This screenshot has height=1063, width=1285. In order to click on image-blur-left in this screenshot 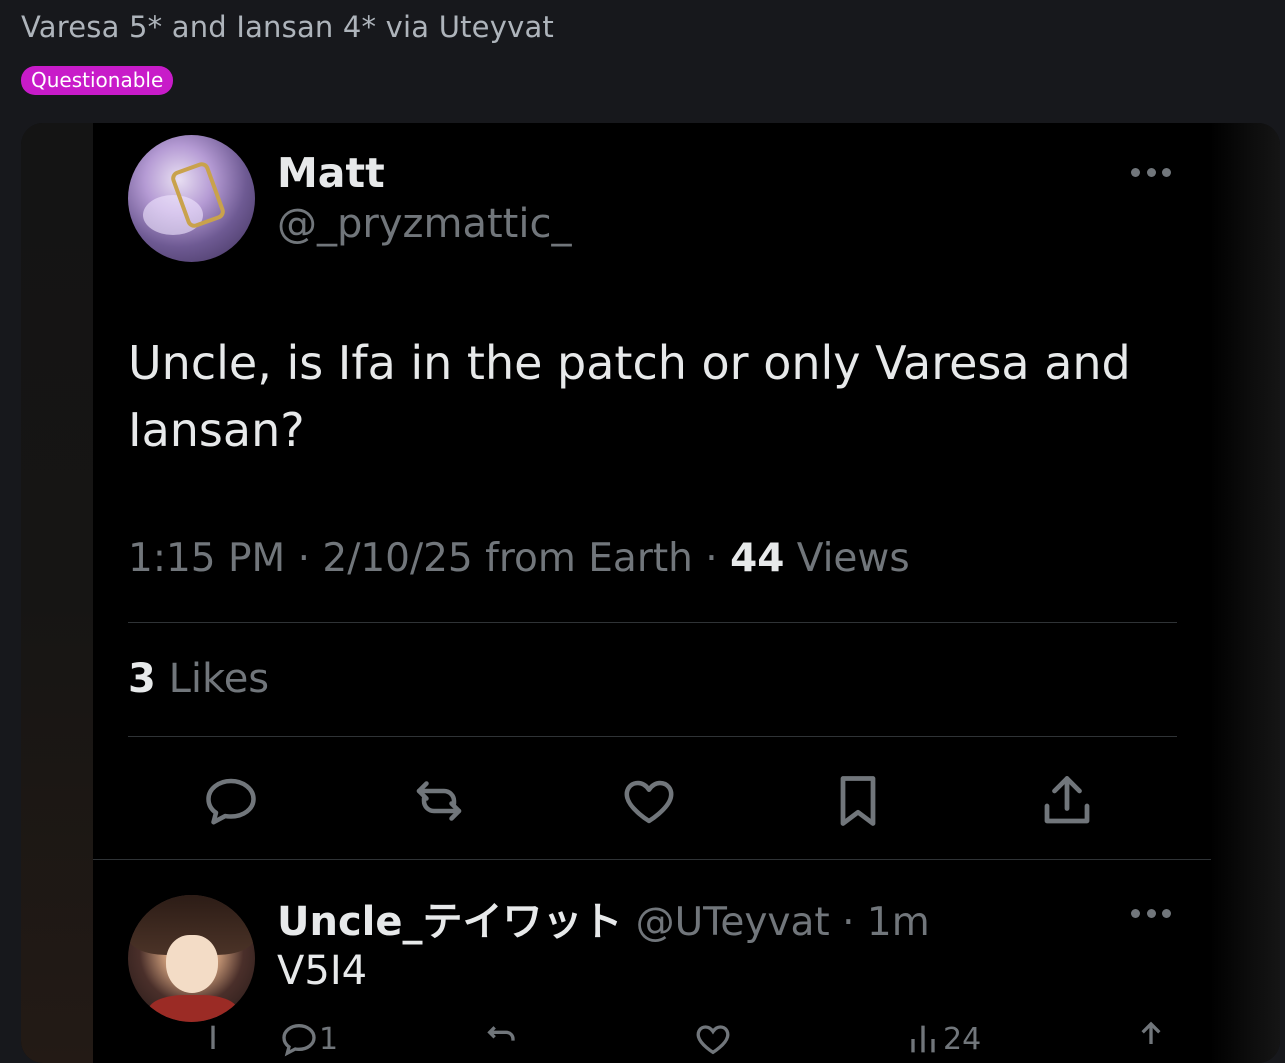, I will do `click(57, 593)`.